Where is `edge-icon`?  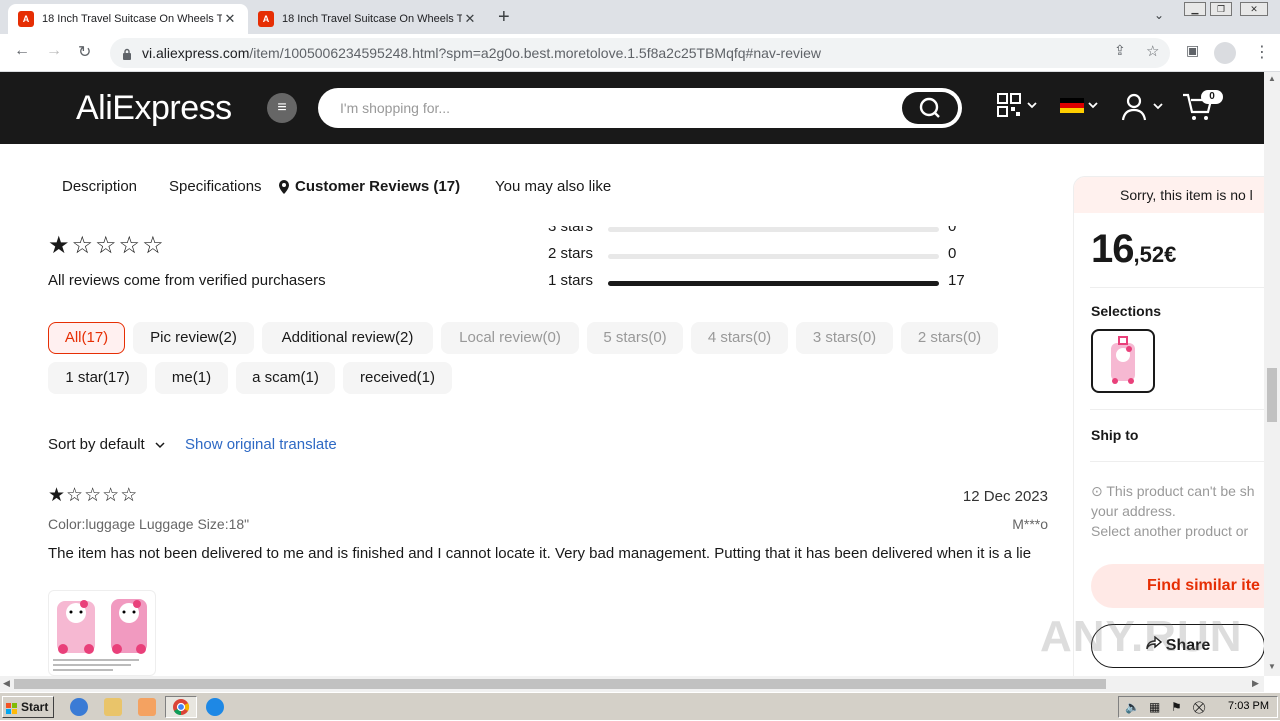 edge-icon is located at coordinates (215, 707).